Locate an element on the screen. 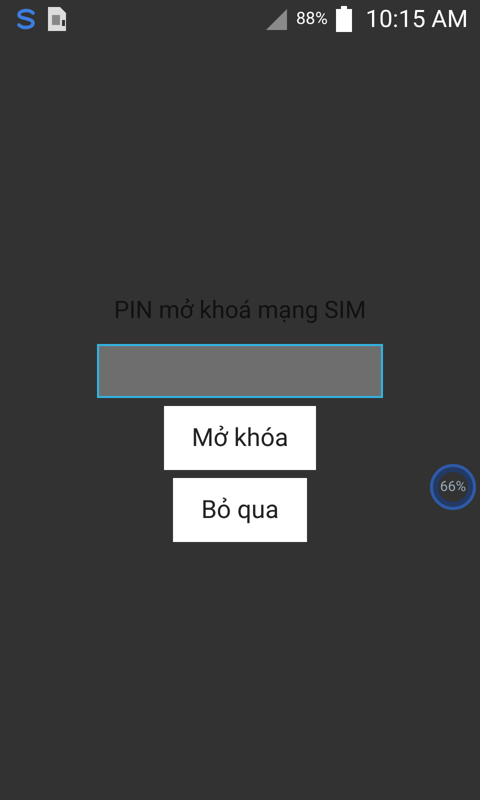  floating-widget: 66% is located at coordinates (453, 487).